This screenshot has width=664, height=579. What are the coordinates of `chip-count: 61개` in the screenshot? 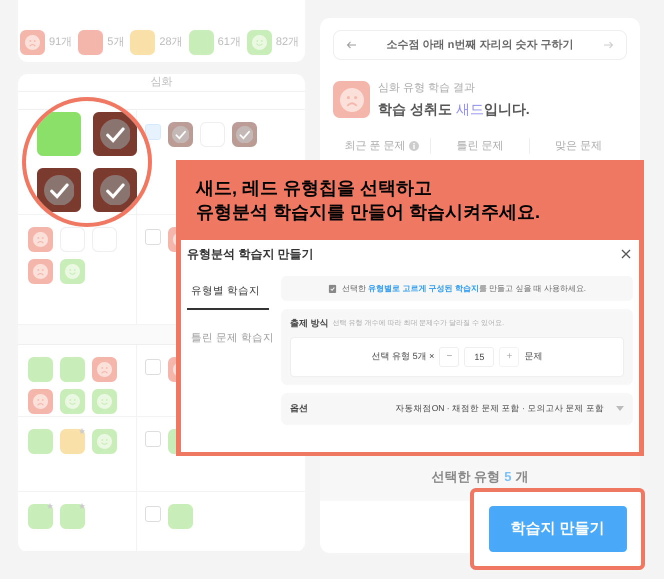 It's located at (229, 42).